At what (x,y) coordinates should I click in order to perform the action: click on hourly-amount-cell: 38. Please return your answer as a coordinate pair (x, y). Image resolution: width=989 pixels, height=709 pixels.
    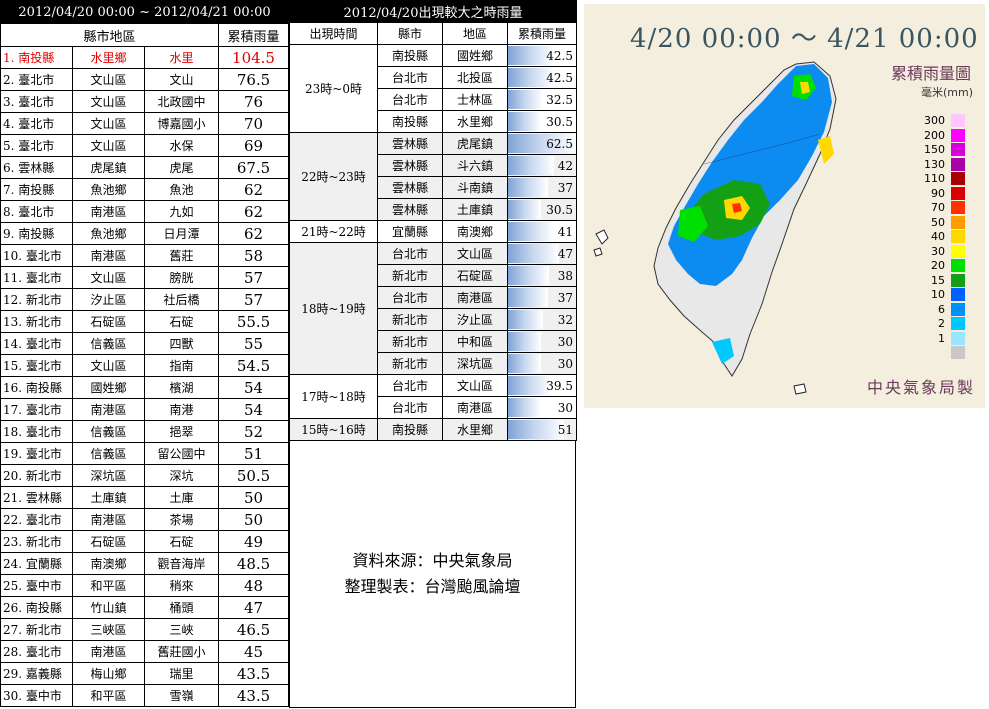
    Looking at the image, I should click on (542, 275).